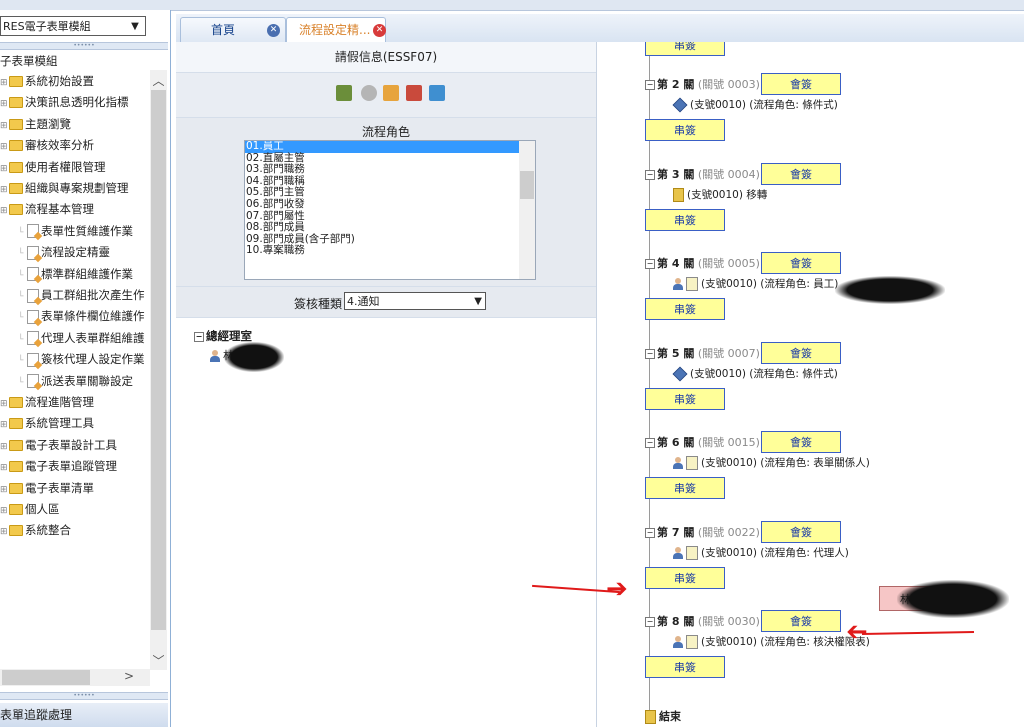  Describe the element at coordinates (47, 488) in the screenshot. I see `tree-item: ⊞ 電子表單清單` at that location.